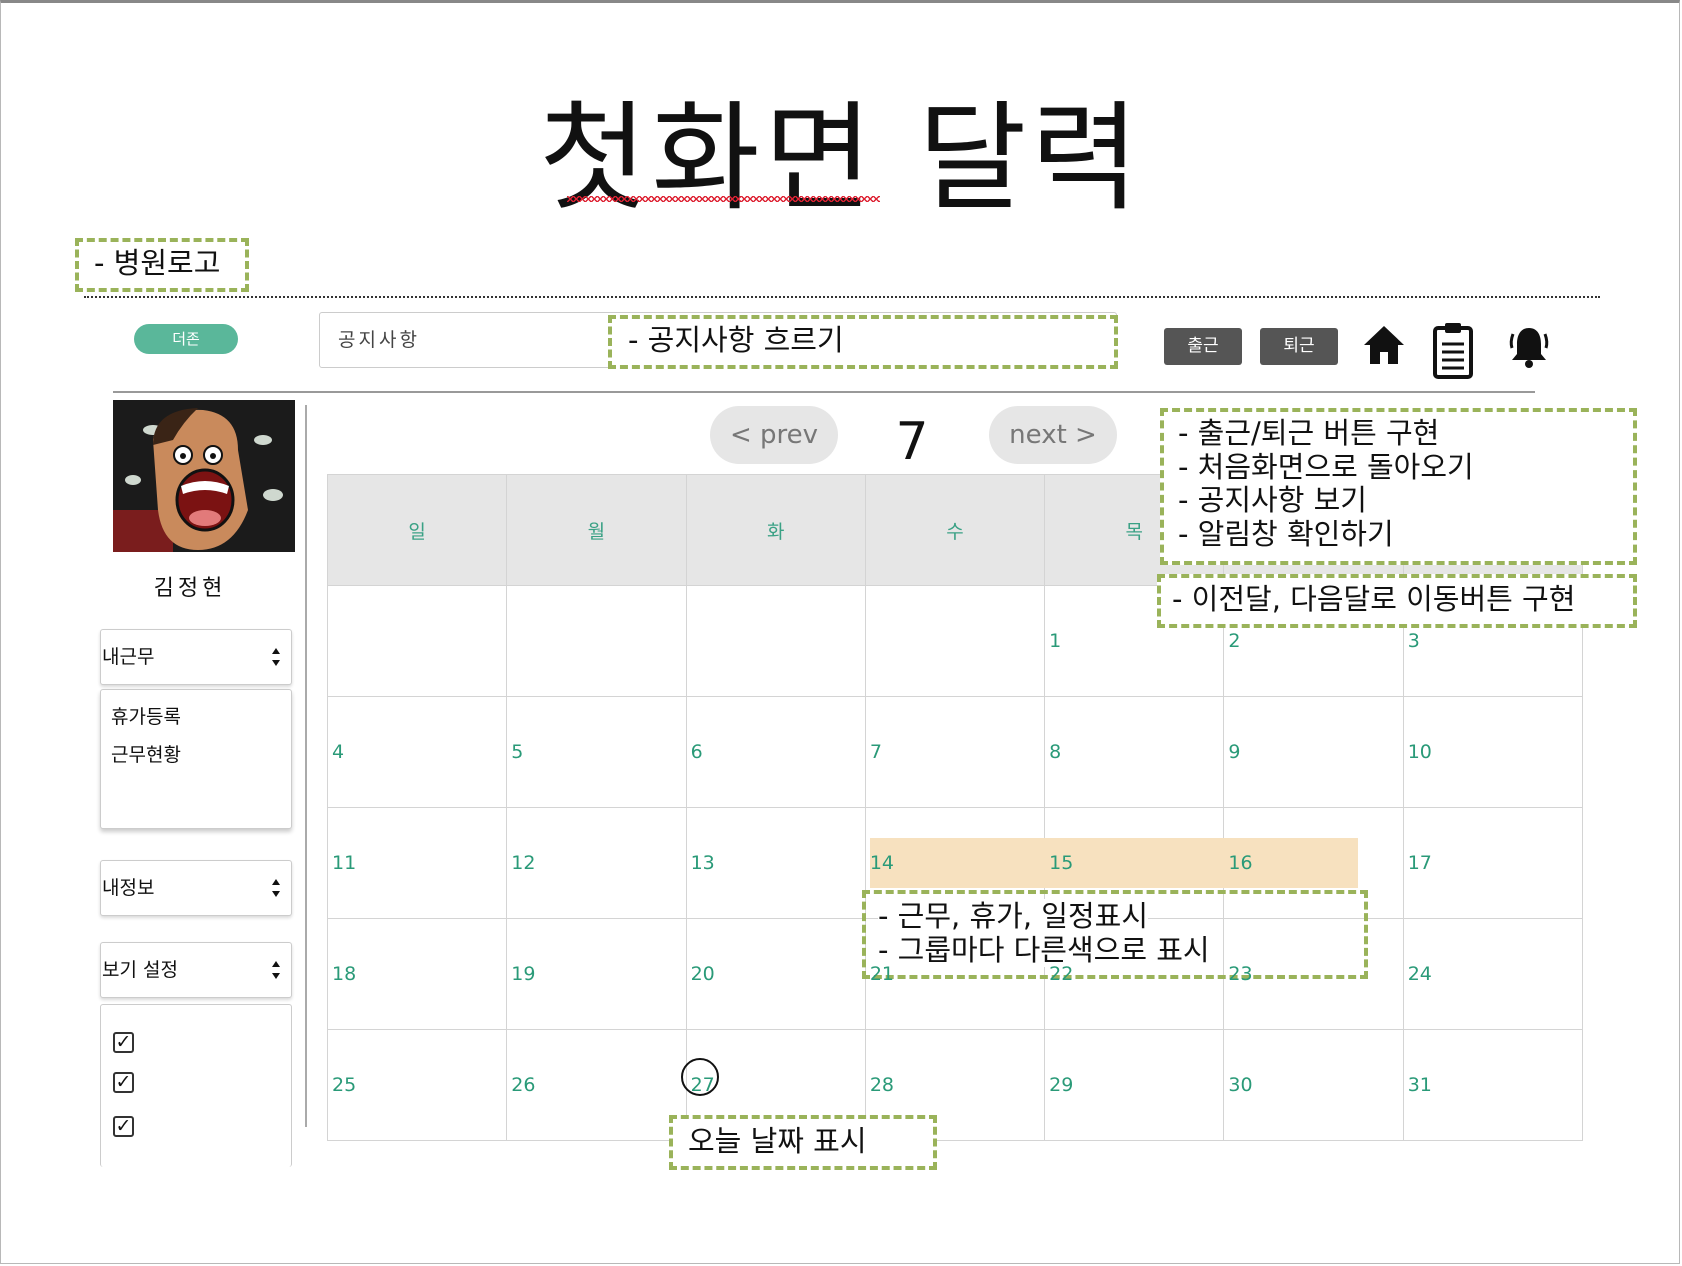  Describe the element at coordinates (1419, 1085) in the screenshot. I see `day-number: 31` at that location.